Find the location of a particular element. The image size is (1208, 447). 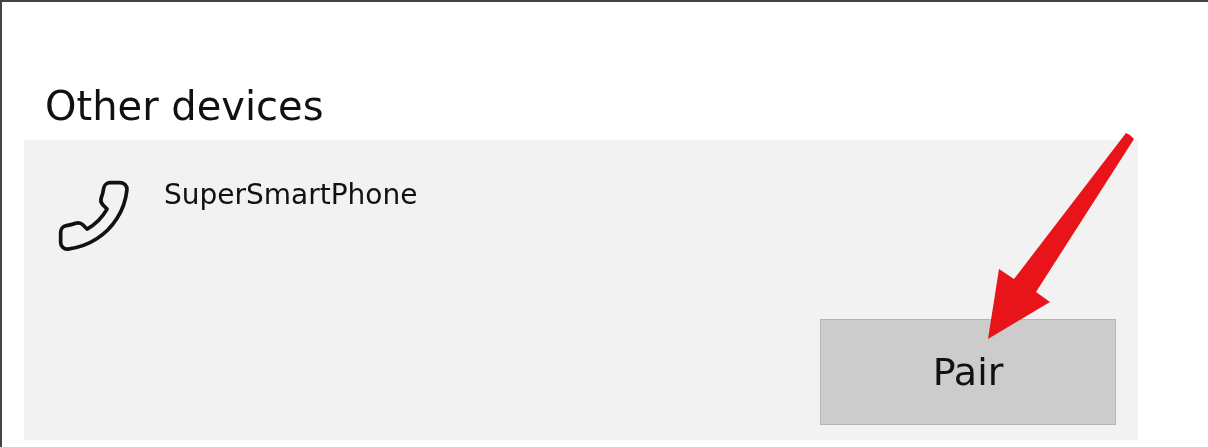

pair-button: Pair is located at coordinates (968, 372).